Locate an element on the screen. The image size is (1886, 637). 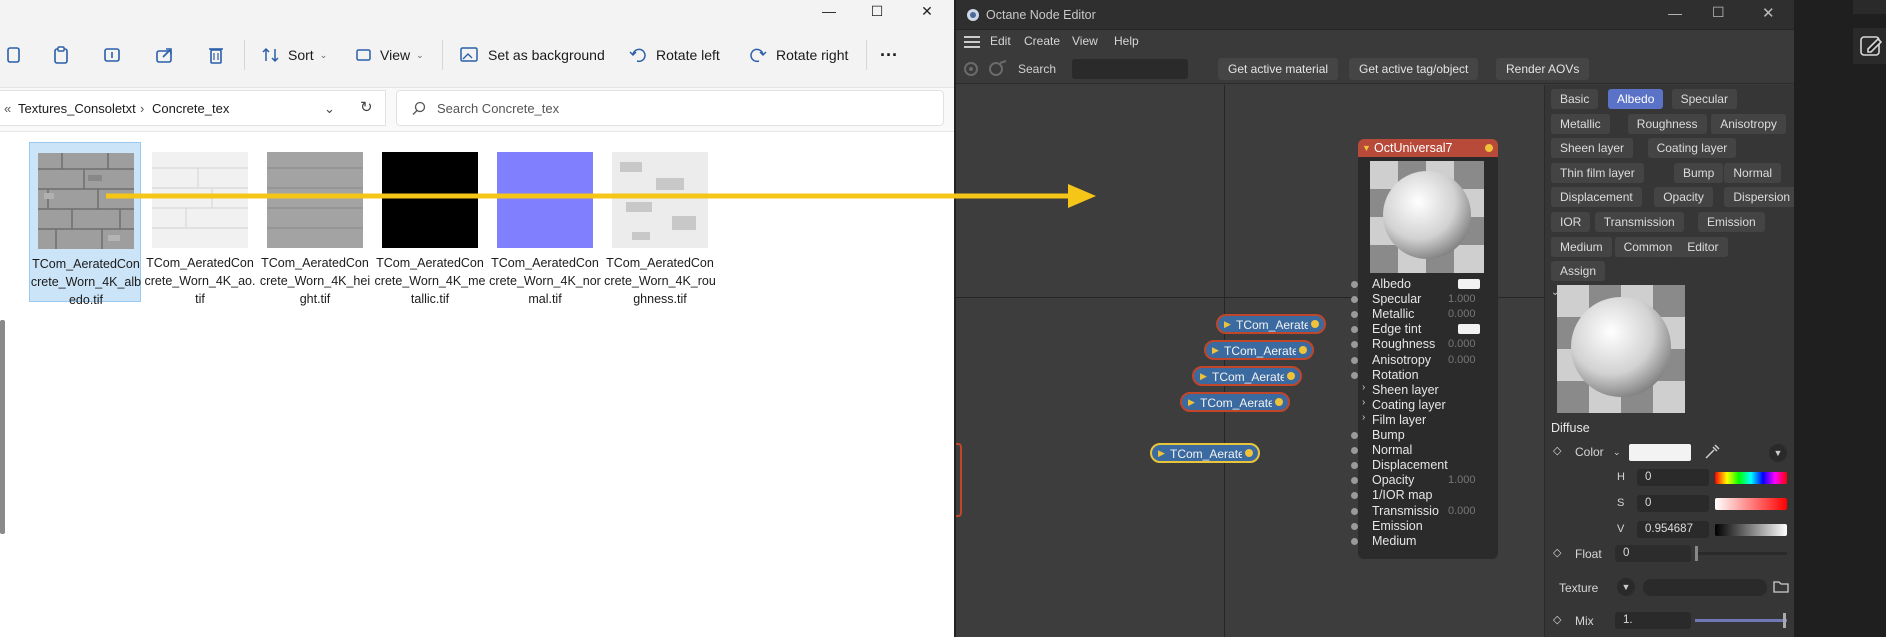
menu-view: View is located at coordinates (1085, 41).